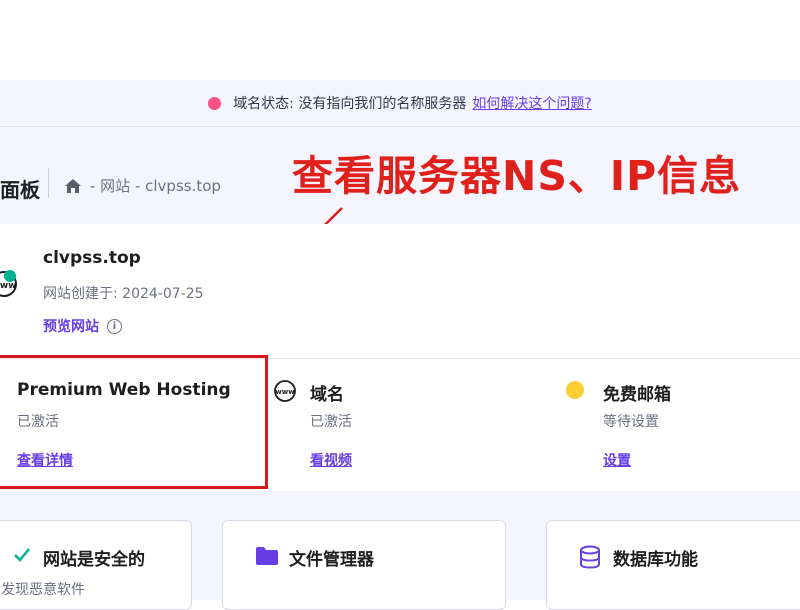 The height and width of the screenshot is (610, 800). I want to click on how-to-fix-link: 如何解决这个问题?, so click(531, 103).